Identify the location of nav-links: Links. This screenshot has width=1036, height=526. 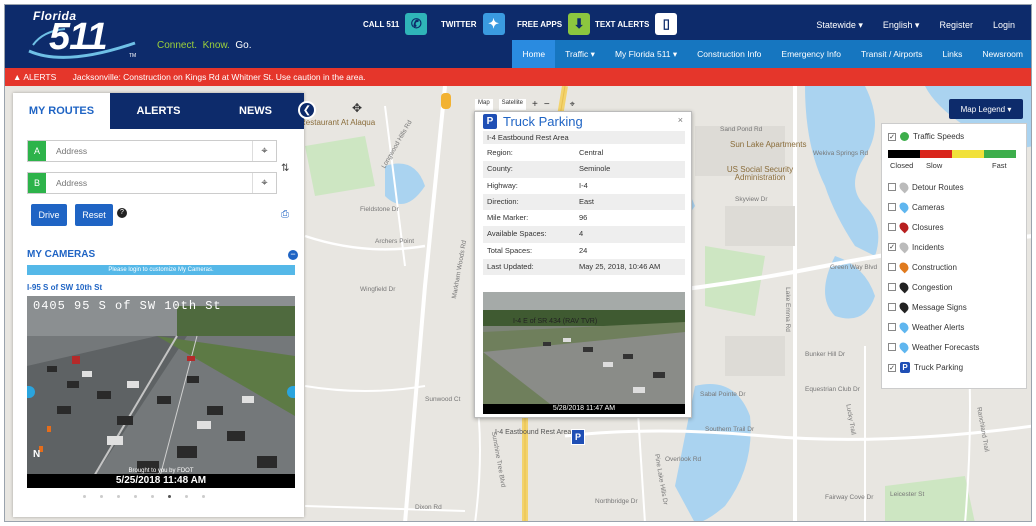
(953, 54).